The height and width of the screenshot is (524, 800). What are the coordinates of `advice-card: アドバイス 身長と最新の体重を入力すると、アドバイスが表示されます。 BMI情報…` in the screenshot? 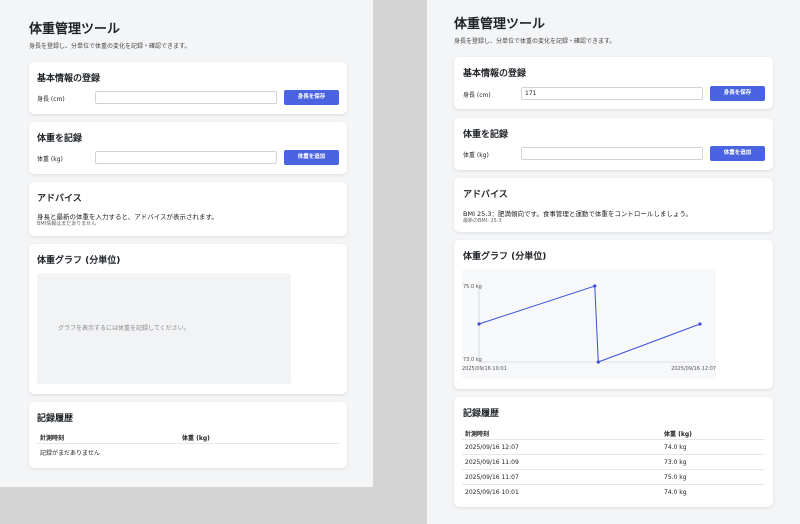 It's located at (188, 209).